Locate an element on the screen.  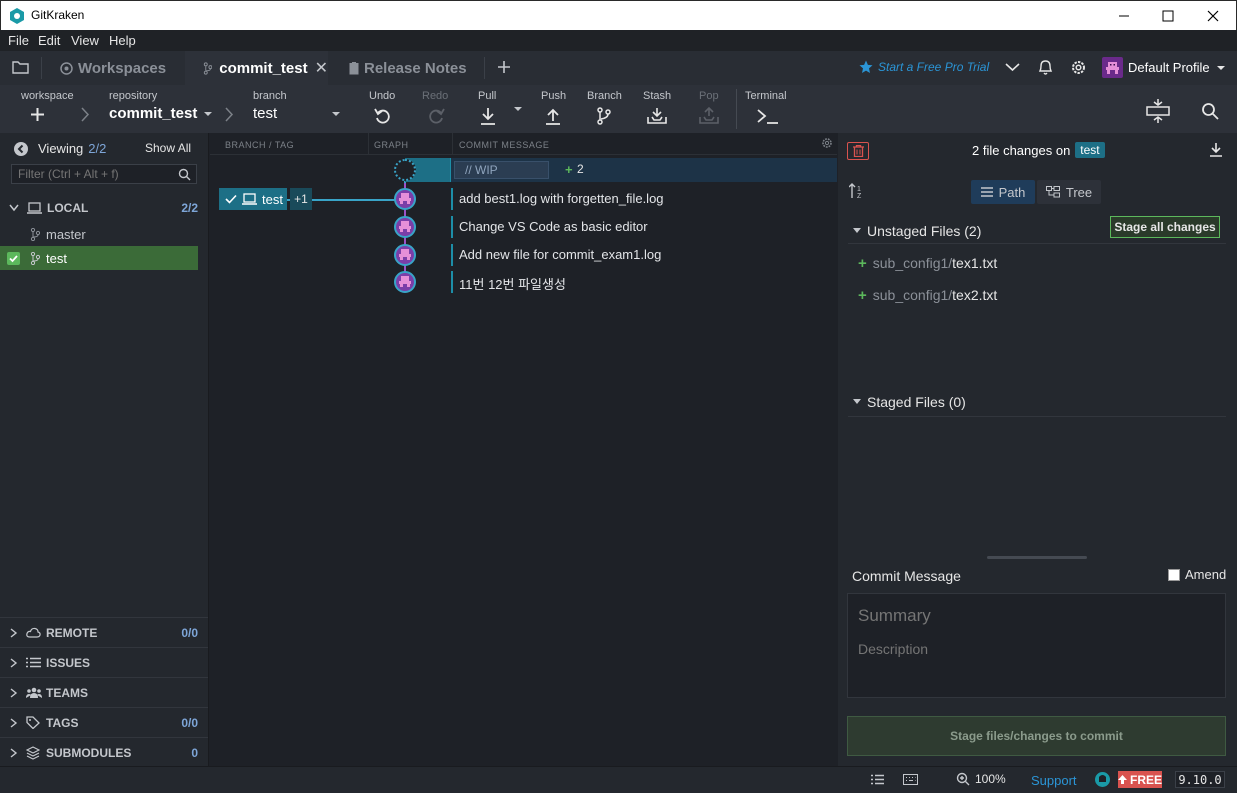
teams-section: TEAMS is located at coordinates (104, 692).